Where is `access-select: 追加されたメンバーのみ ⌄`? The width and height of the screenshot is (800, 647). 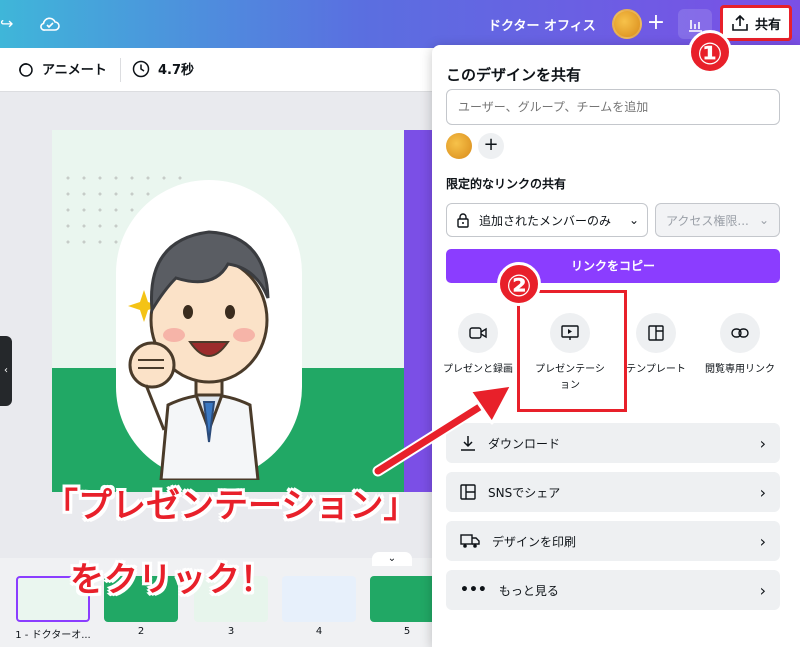
access-select: 追加されたメンバーのみ ⌄ is located at coordinates (547, 220).